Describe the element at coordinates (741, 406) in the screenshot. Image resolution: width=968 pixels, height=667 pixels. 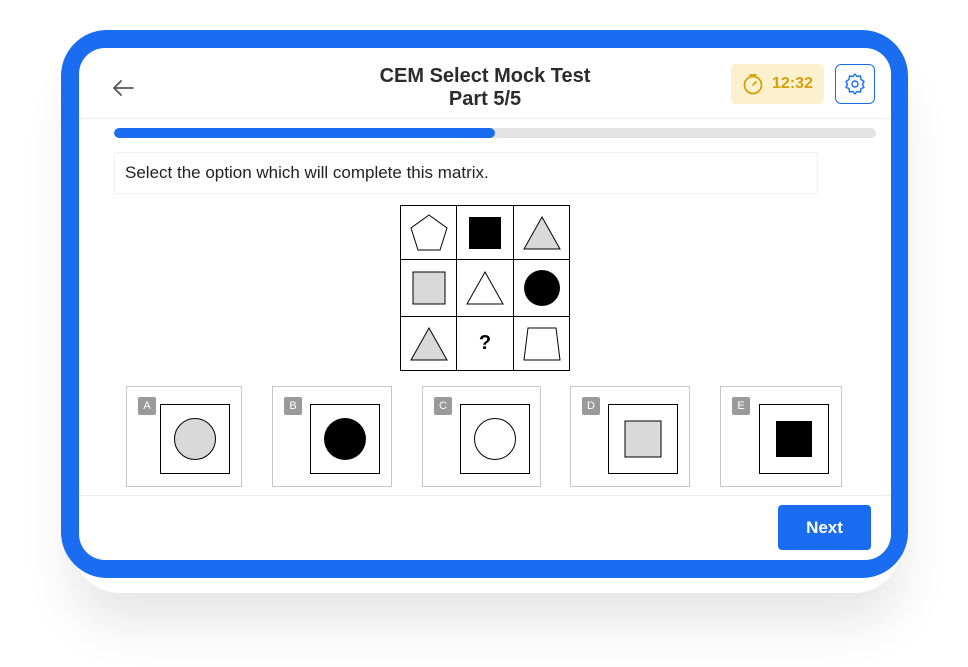
I see `option-letter: E` at that location.